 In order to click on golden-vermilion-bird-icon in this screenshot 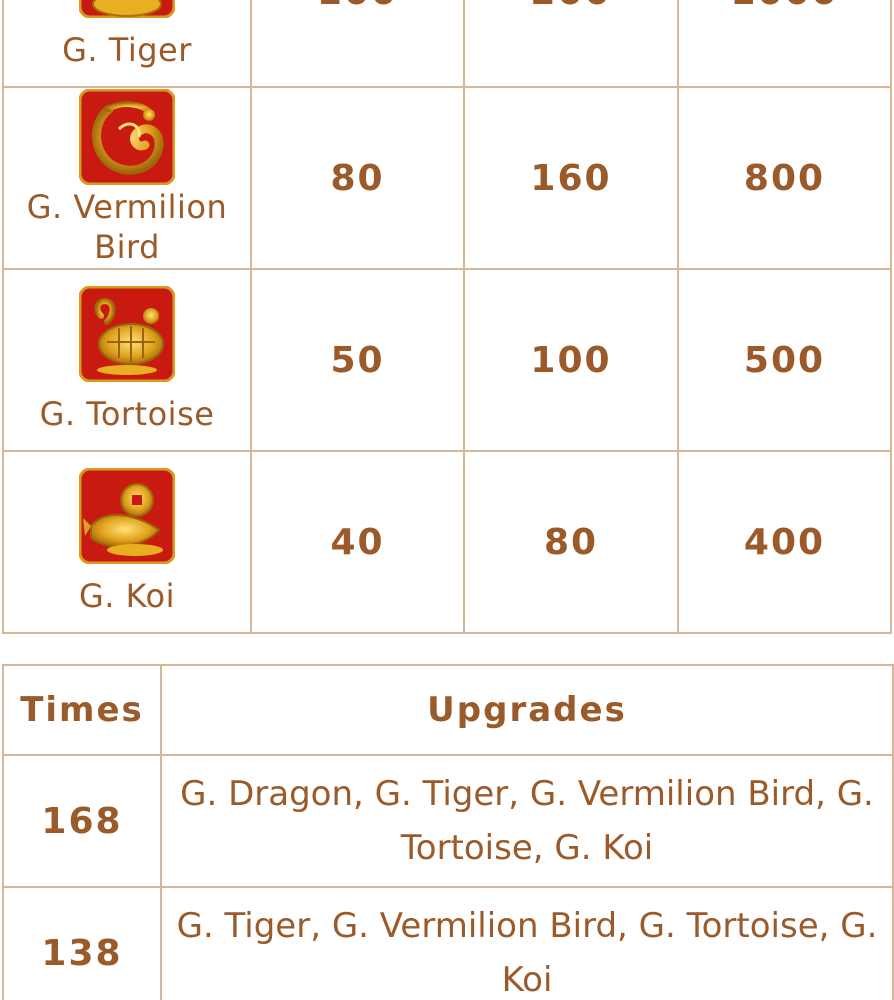, I will do `click(127, 137)`.